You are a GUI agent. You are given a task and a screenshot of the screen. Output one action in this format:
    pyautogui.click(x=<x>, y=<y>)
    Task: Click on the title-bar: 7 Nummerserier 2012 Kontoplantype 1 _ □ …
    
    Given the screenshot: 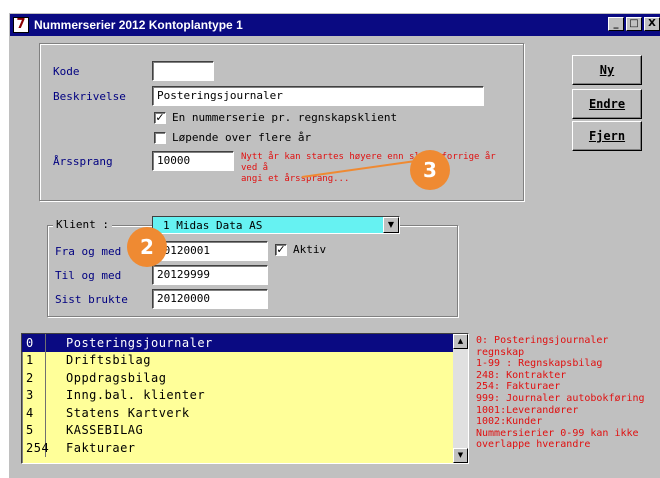 What is the action you would take?
    pyautogui.click(x=335, y=25)
    